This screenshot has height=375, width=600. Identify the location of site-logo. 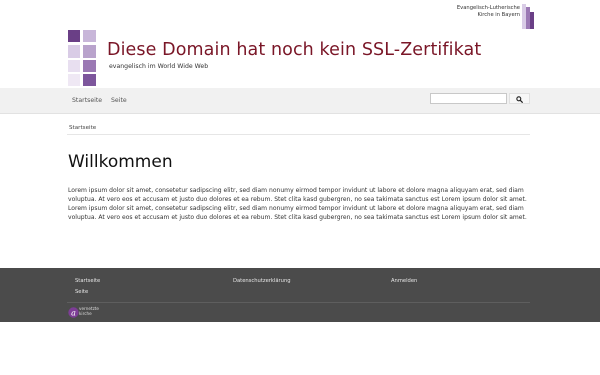
(82, 58).